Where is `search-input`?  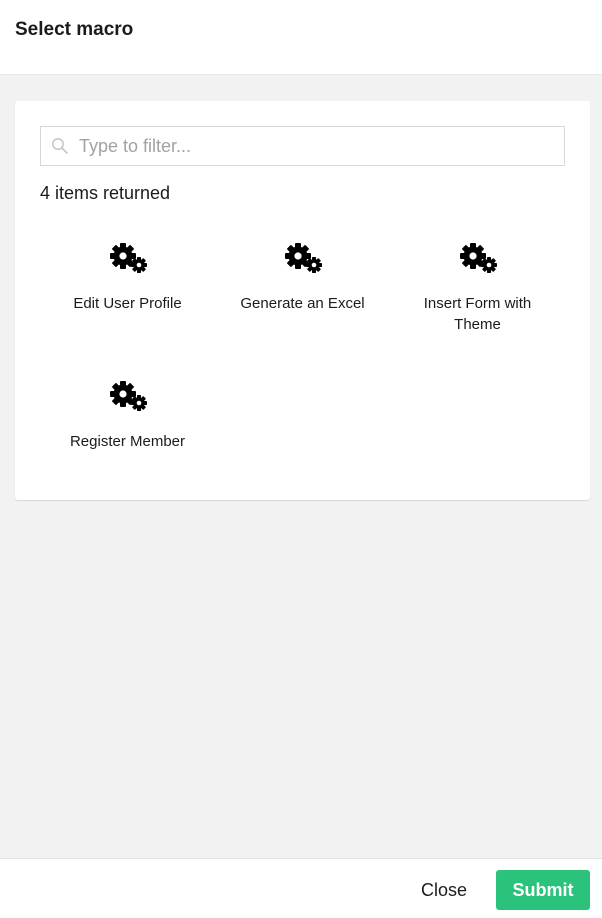 search-input is located at coordinates (319, 146).